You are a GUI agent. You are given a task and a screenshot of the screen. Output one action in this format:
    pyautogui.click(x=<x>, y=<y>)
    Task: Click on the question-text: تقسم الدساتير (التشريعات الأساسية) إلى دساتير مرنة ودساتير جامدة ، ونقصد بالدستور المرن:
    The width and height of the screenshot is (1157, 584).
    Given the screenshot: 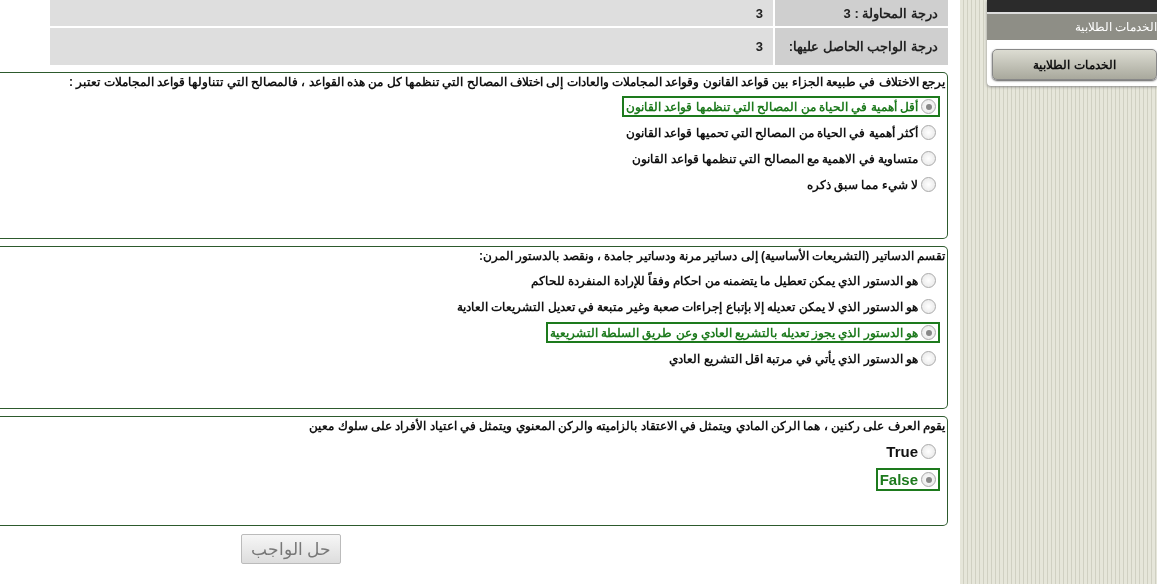 What is the action you would take?
    pyautogui.click(x=712, y=256)
    